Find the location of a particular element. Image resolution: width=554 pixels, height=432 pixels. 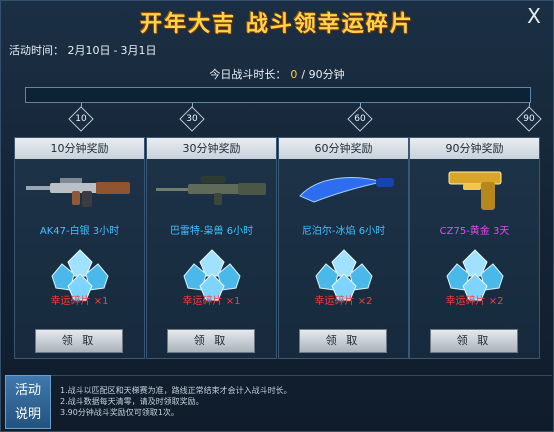

milestone-label: 30 is located at coordinates (192, 119).